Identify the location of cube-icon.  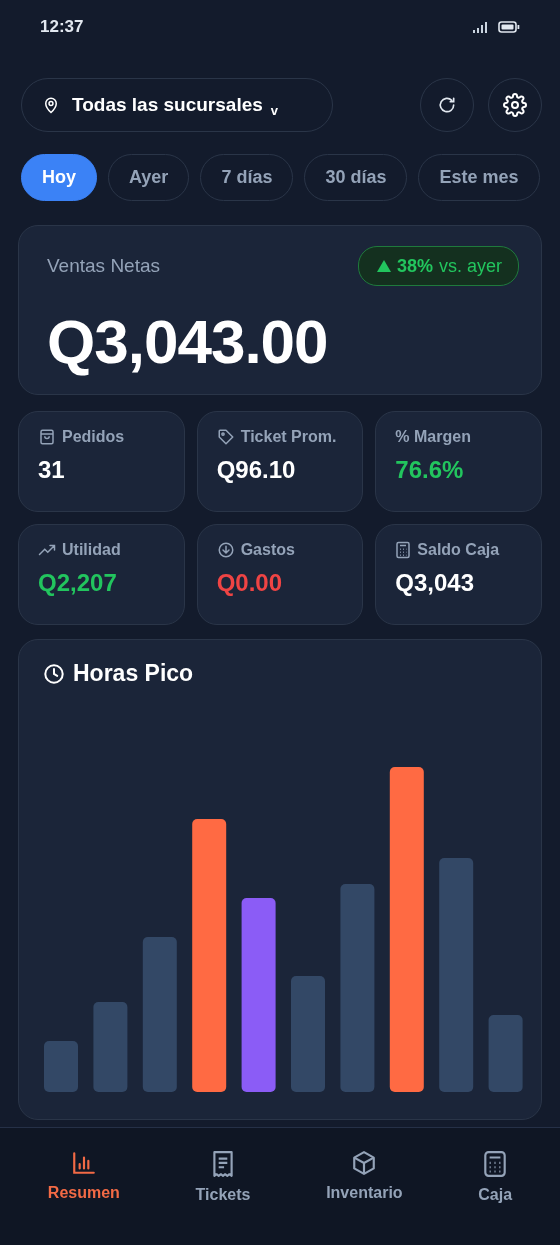
(364, 1163).